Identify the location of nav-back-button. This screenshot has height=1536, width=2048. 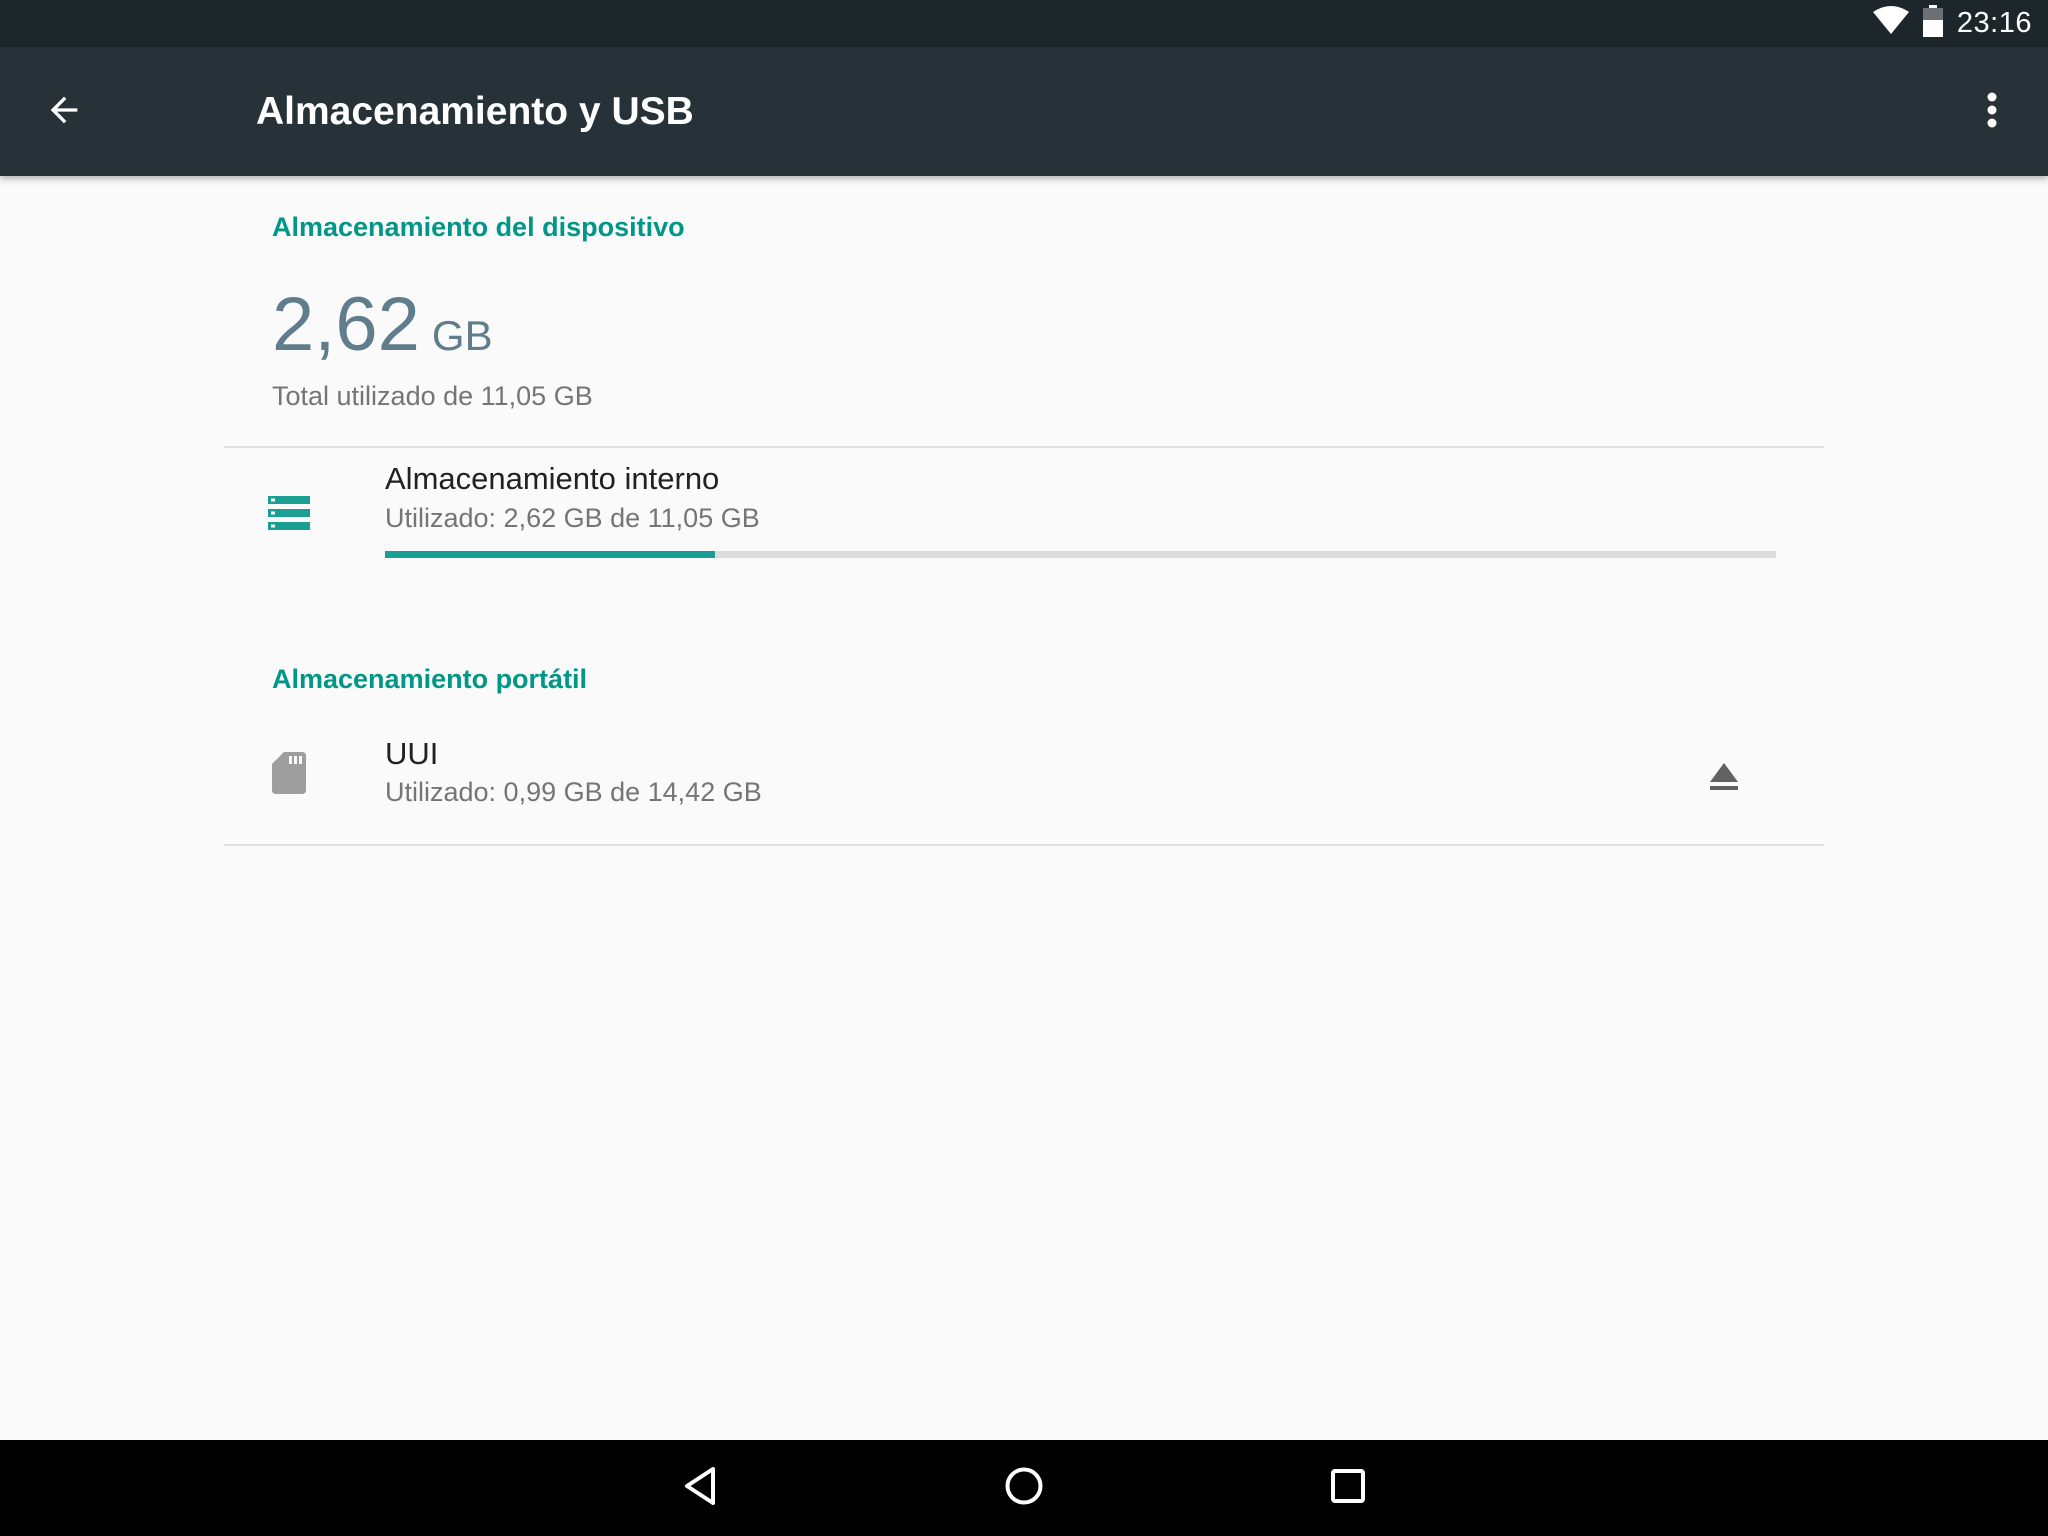
(700, 1488).